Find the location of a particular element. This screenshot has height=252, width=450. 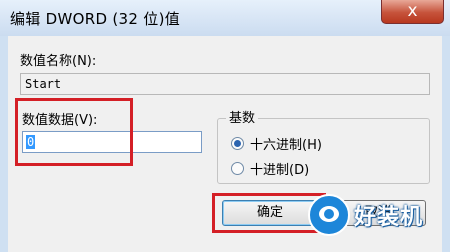

radio-hex-button is located at coordinates (237, 143).